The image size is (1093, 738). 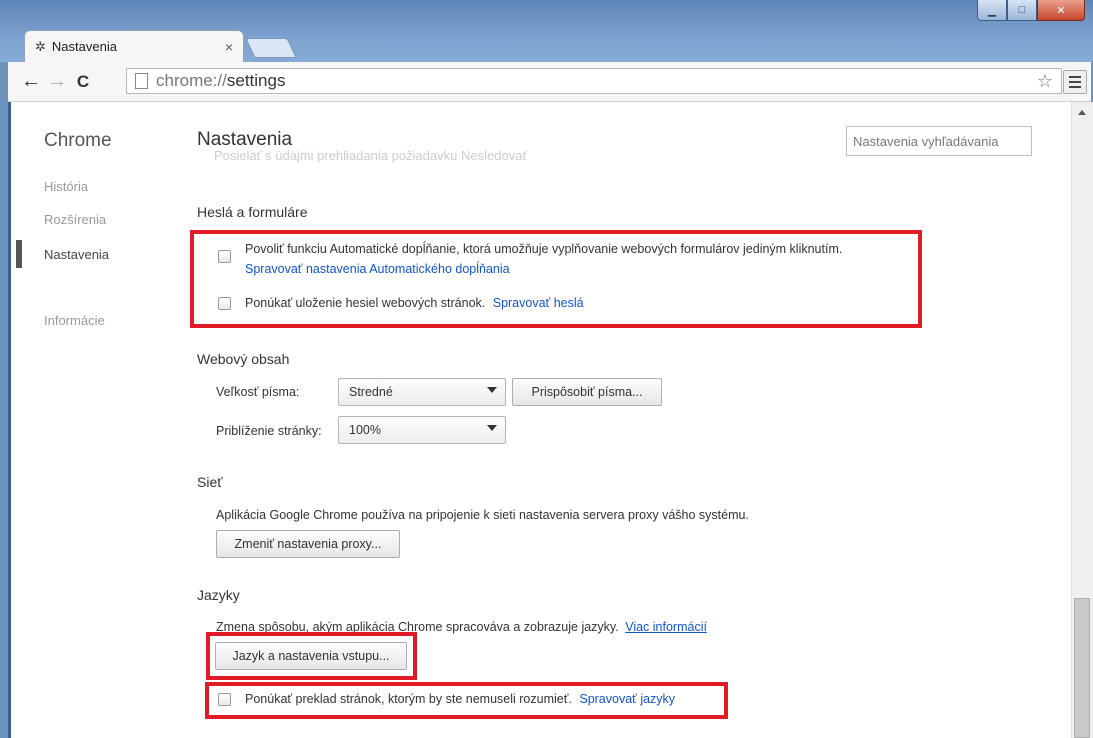 I want to click on autofill-checkbox, so click(x=224, y=256).